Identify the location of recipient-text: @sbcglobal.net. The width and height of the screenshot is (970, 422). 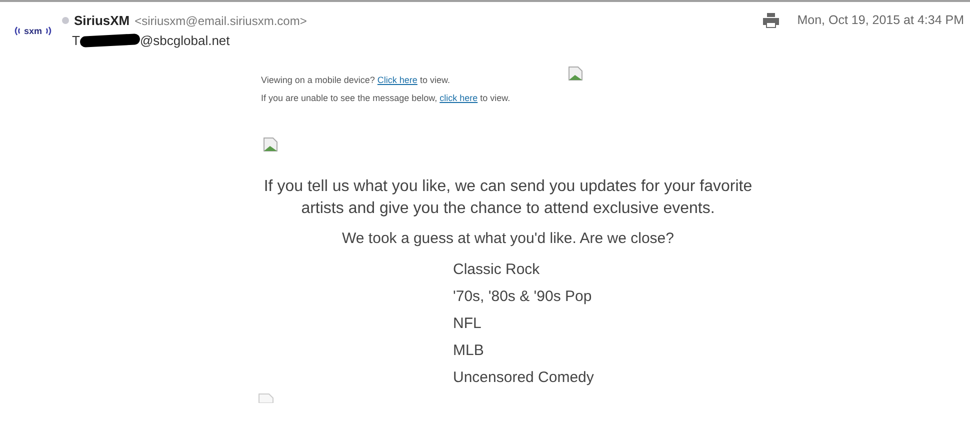
(185, 41).